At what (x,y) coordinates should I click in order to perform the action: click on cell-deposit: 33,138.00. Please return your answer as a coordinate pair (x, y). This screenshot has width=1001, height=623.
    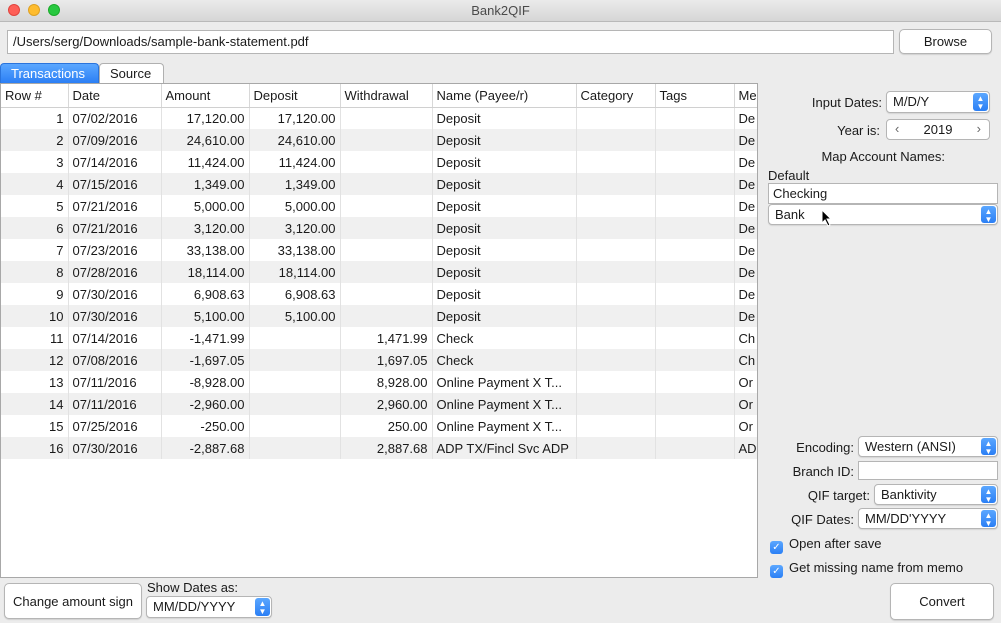
    Looking at the image, I should click on (295, 250).